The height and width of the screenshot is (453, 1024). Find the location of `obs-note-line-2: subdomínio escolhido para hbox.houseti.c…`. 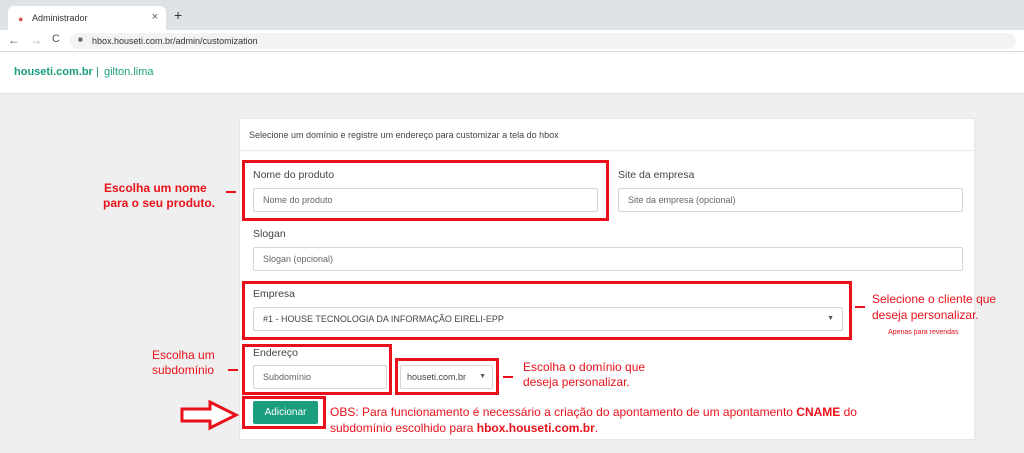

obs-note-line-2: subdomínio escolhido para hbox.houseti.c… is located at coordinates (464, 428).